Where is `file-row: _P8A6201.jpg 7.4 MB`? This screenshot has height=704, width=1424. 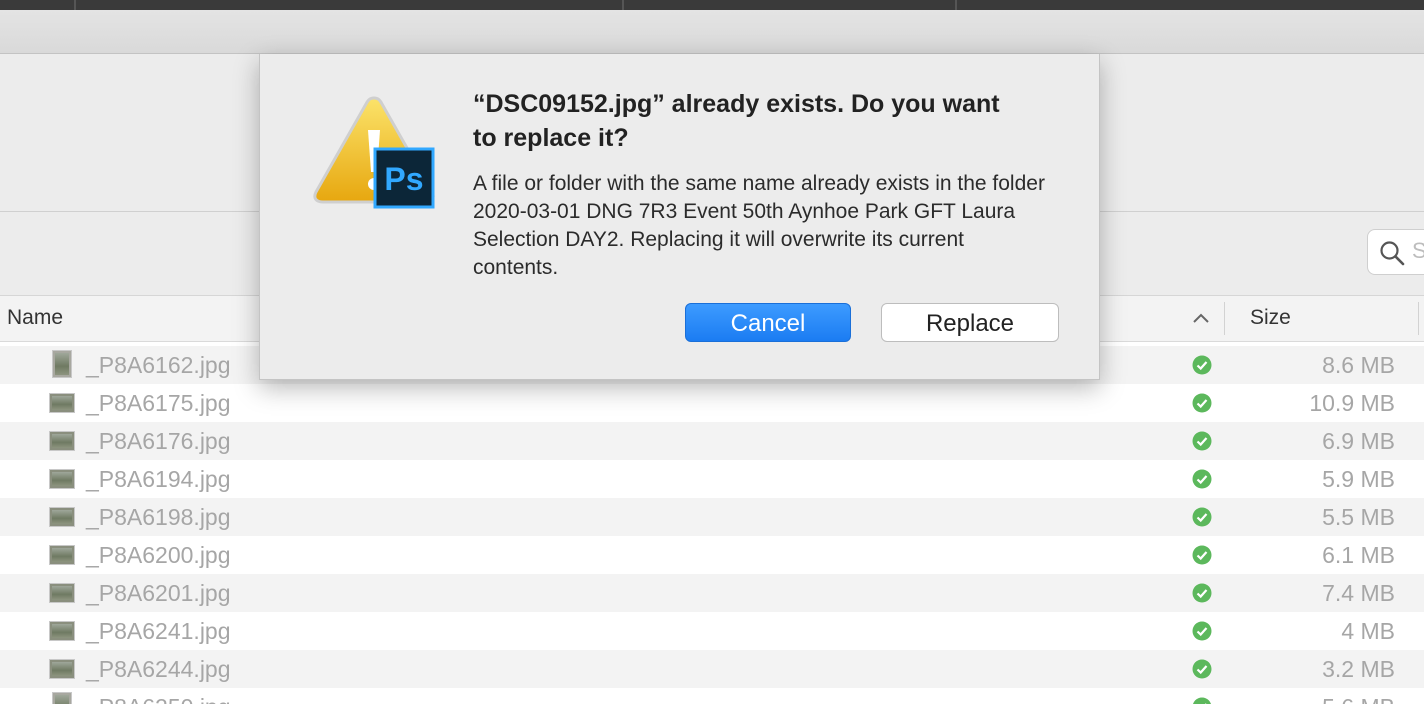
file-row: _P8A6201.jpg 7.4 MB is located at coordinates (712, 593).